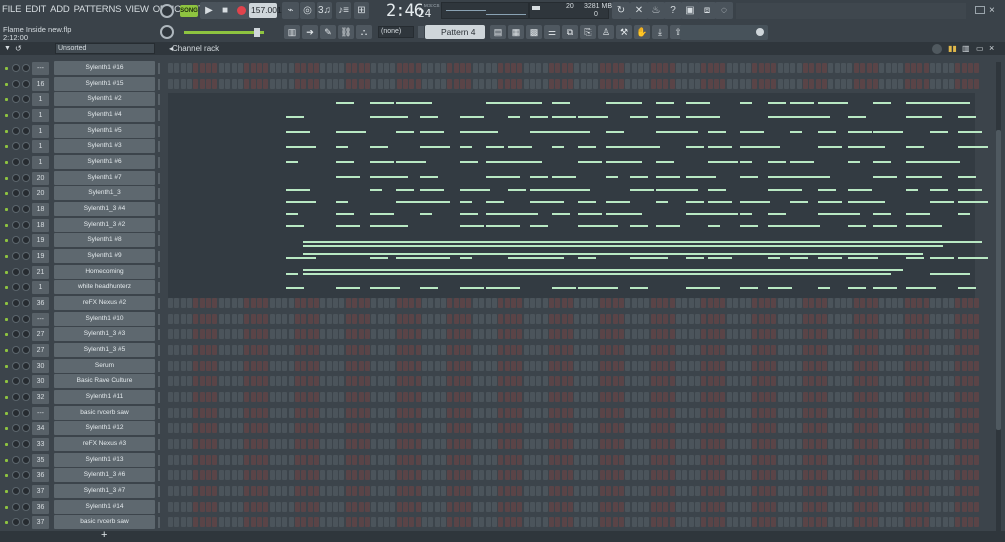 The image size is (1005, 542). Describe the element at coordinates (104, 99) in the screenshot. I see `channel-name-button: Sylenth1 #2` at that location.